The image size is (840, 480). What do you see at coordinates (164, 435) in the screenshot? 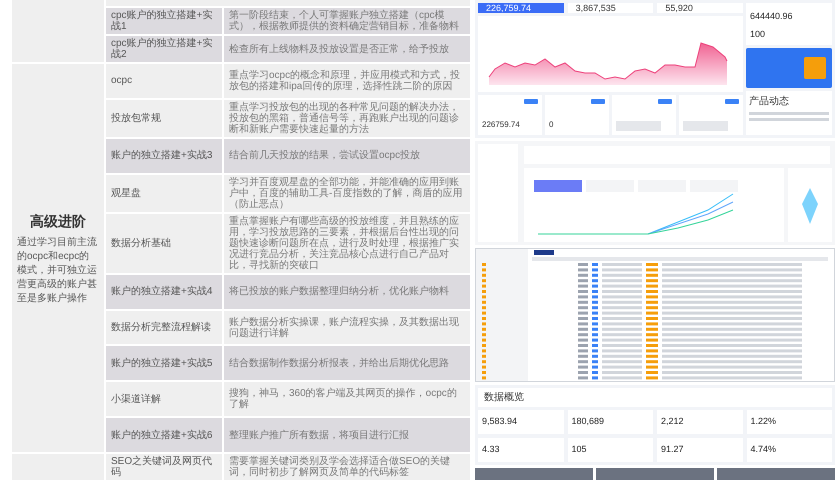
I see `course-cell: 账户的独立搭建+实战6` at bounding box center [164, 435].